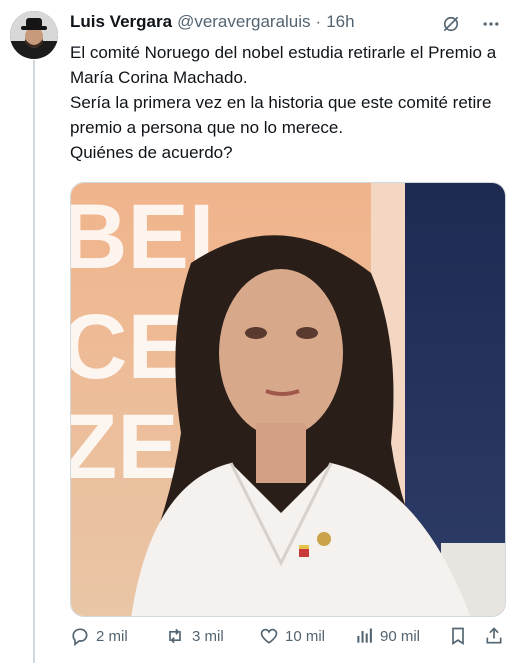 The image size is (508, 663). What do you see at coordinates (400, 636) in the screenshot?
I see `views-count: 90 mil` at bounding box center [400, 636].